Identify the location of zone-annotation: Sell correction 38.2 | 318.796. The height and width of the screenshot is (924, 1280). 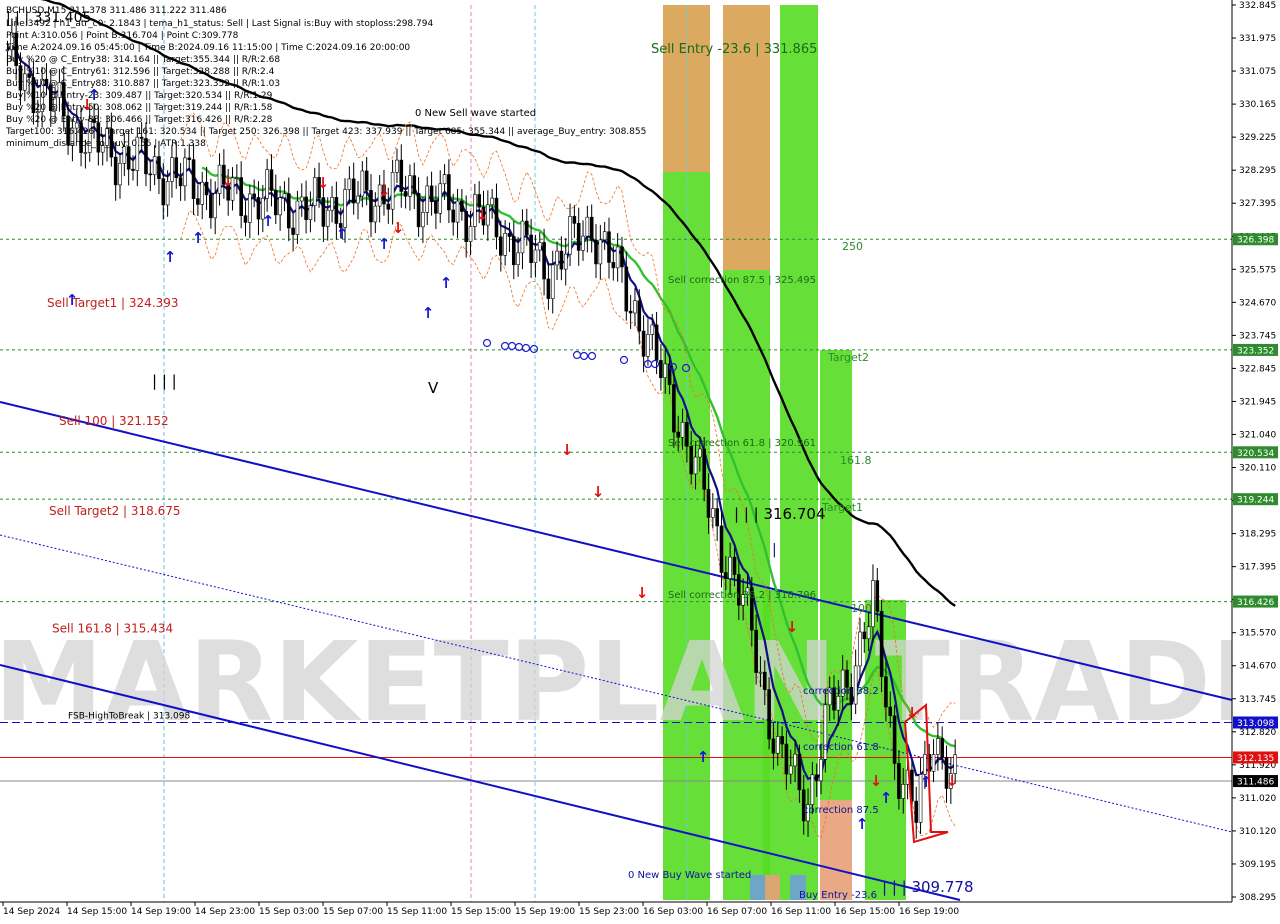
(742, 595).